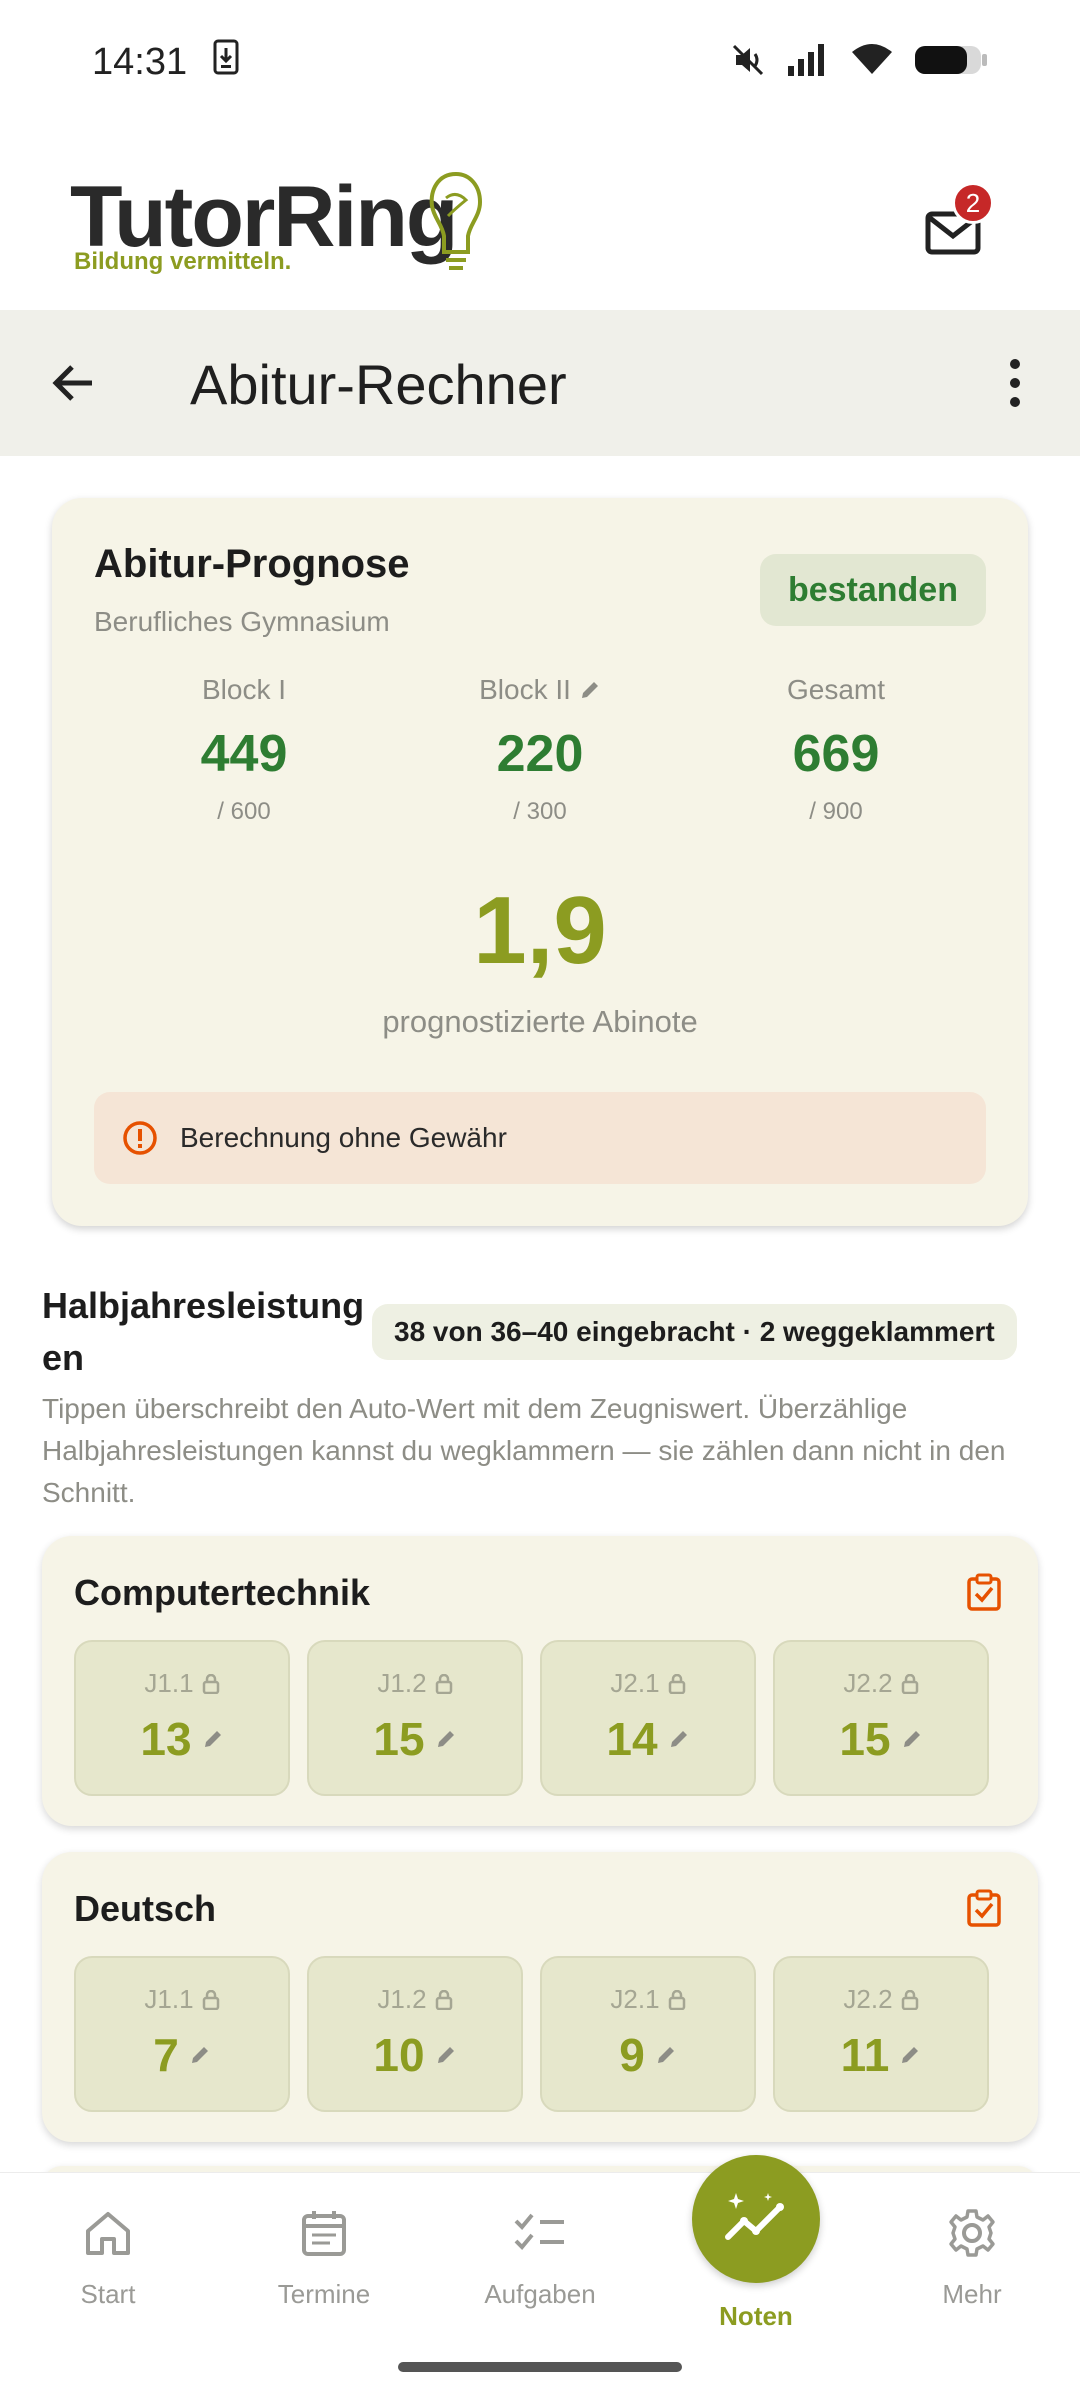  What do you see at coordinates (859, 62) in the screenshot?
I see `status-icons` at bounding box center [859, 62].